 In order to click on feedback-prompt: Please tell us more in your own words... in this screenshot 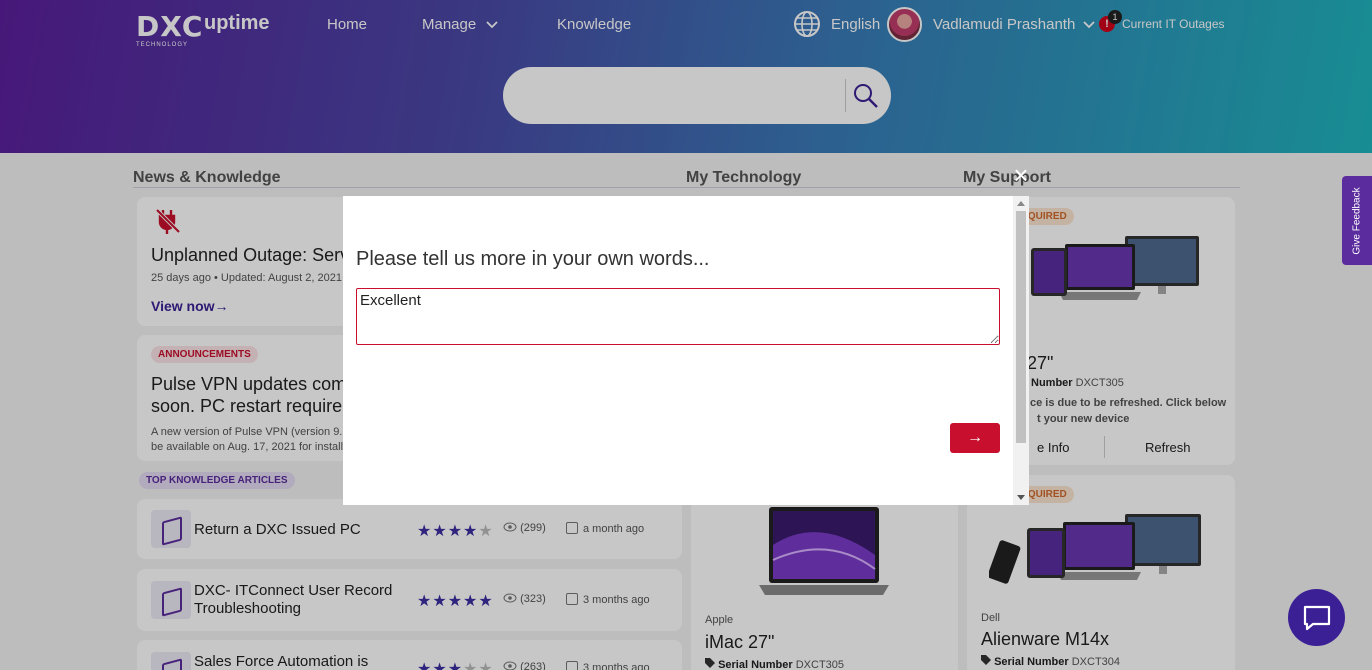, I will do `click(533, 259)`.